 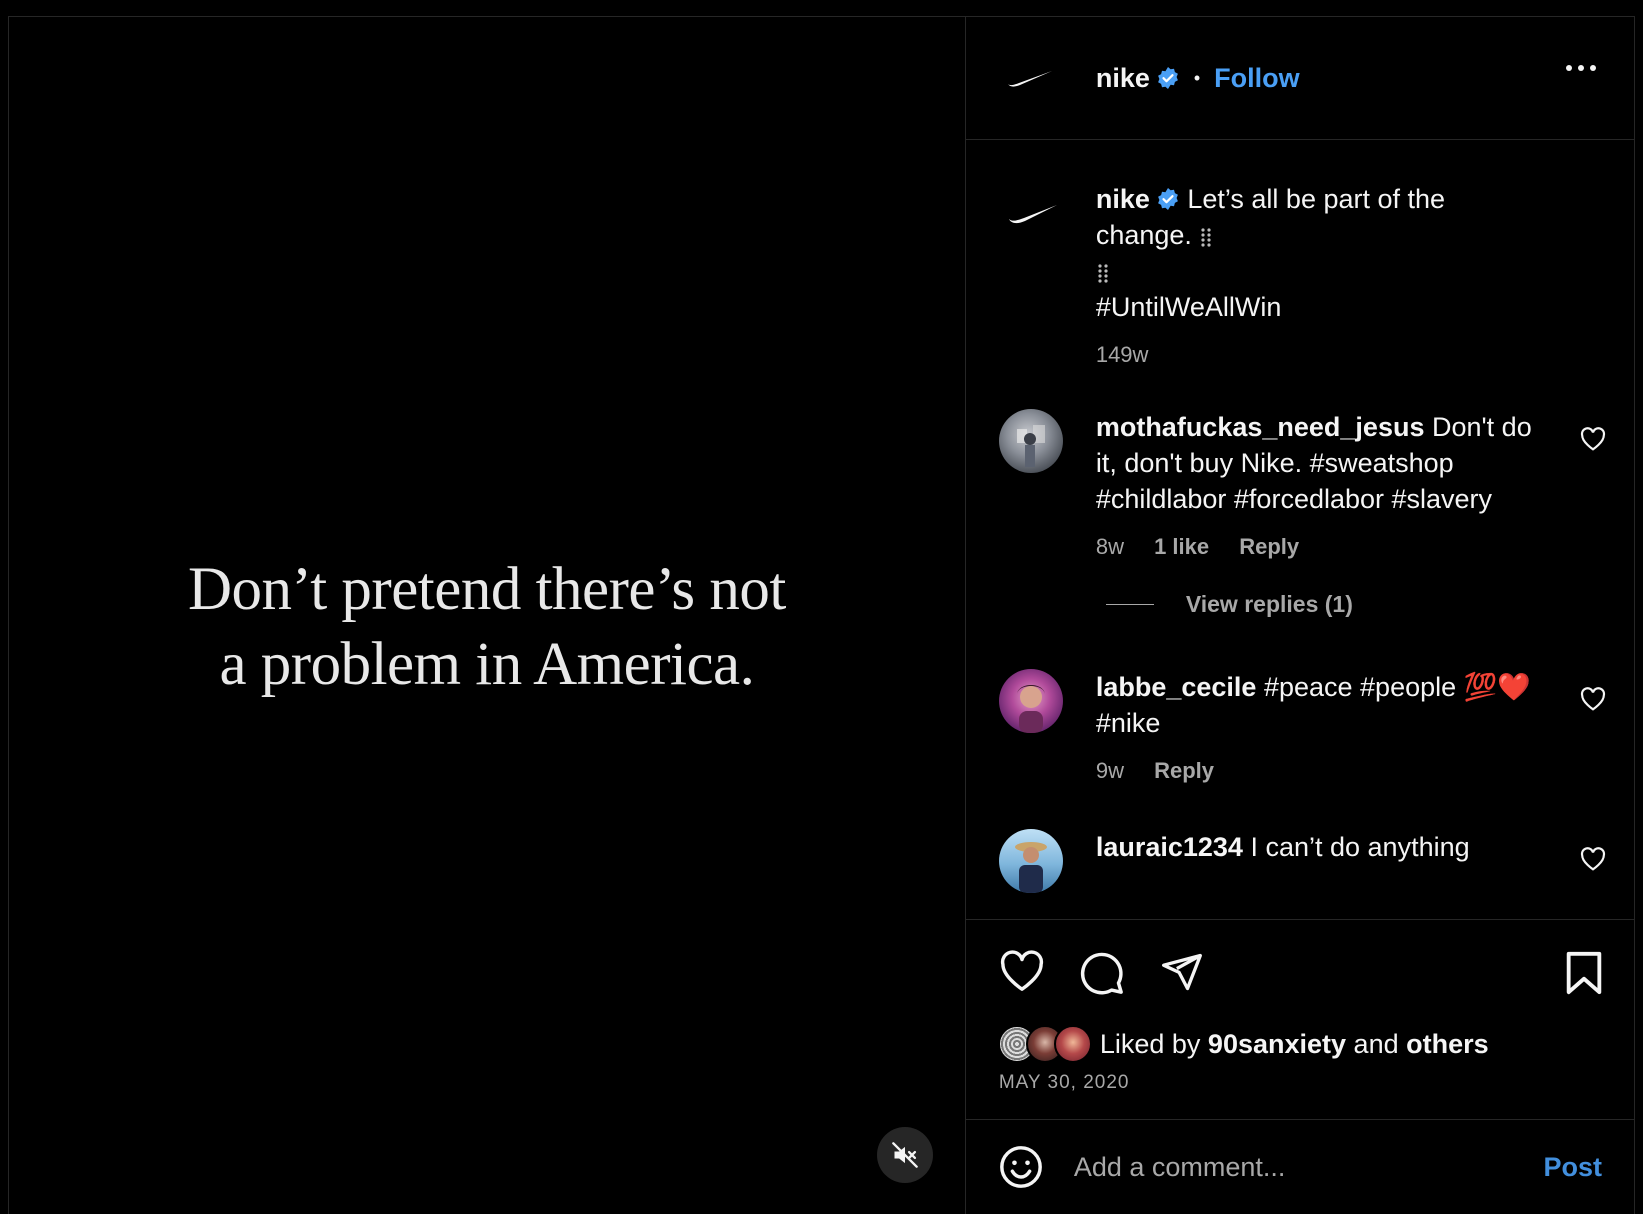 What do you see at coordinates (1021, 1167) in the screenshot?
I see `emoji-icon` at bounding box center [1021, 1167].